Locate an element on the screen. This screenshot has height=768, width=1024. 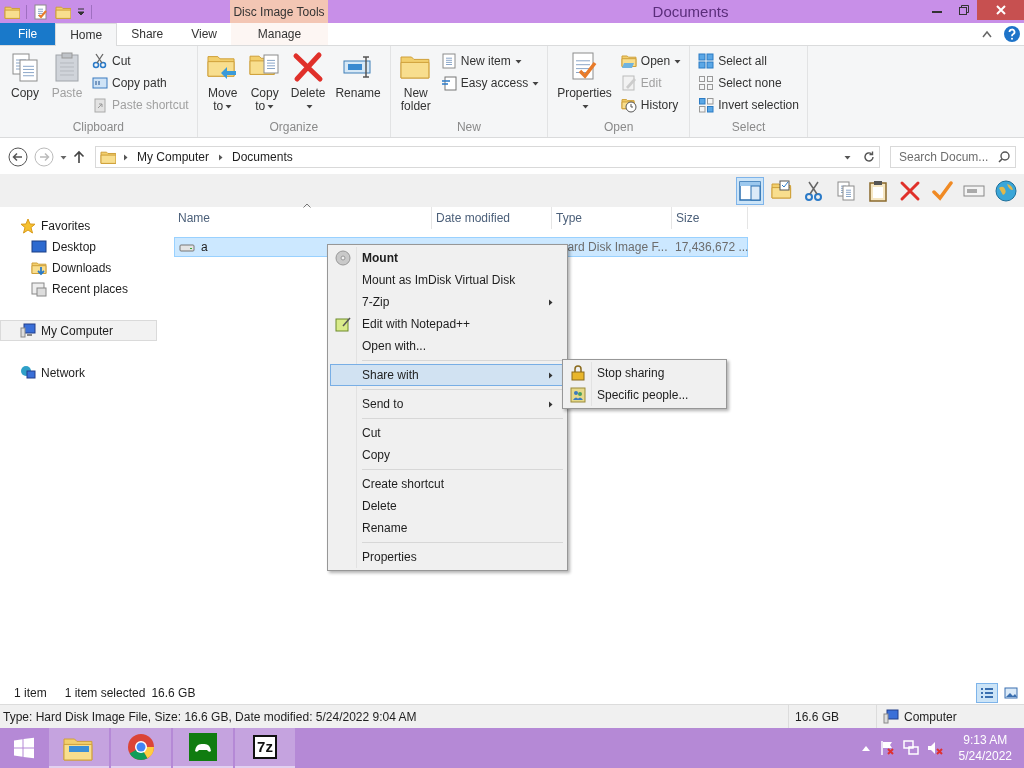
clock-time: 9:13 AM is located at coordinates (985, 740).